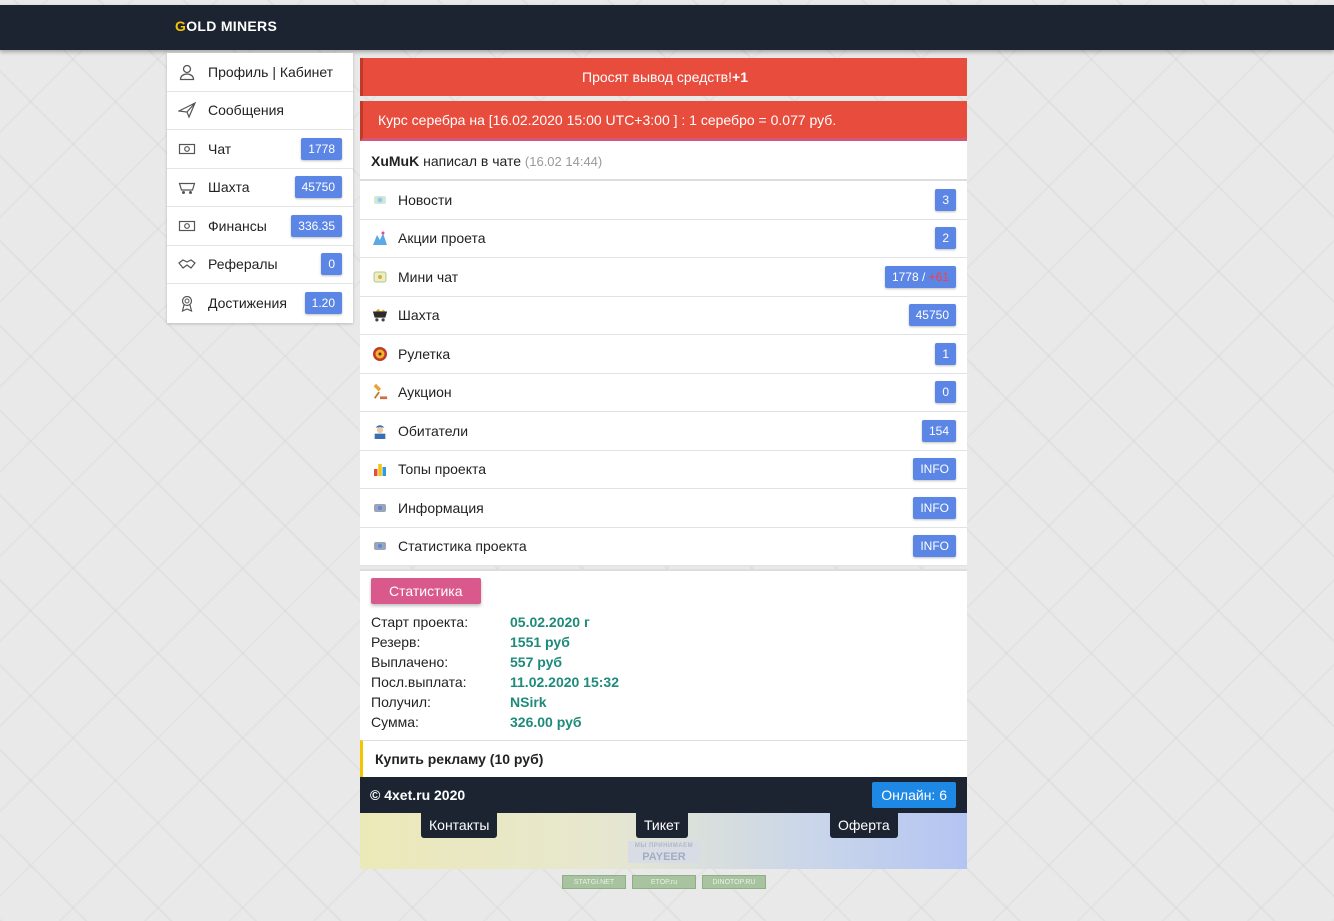 The width and height of the screenshot is (1334, 921). I want to click on withdraw-count: +1, so click(740, 77).